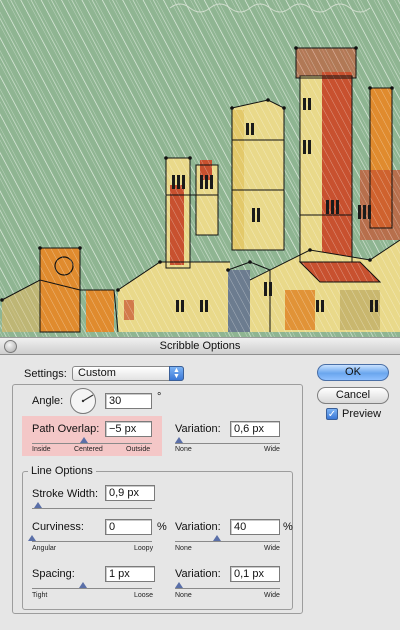 This screenshot has width=400, height=630. What do you see at coordinates (53, 574) in the screenshot?
I see `spacing-label: Spacing:` at bounding box center [53, 574].